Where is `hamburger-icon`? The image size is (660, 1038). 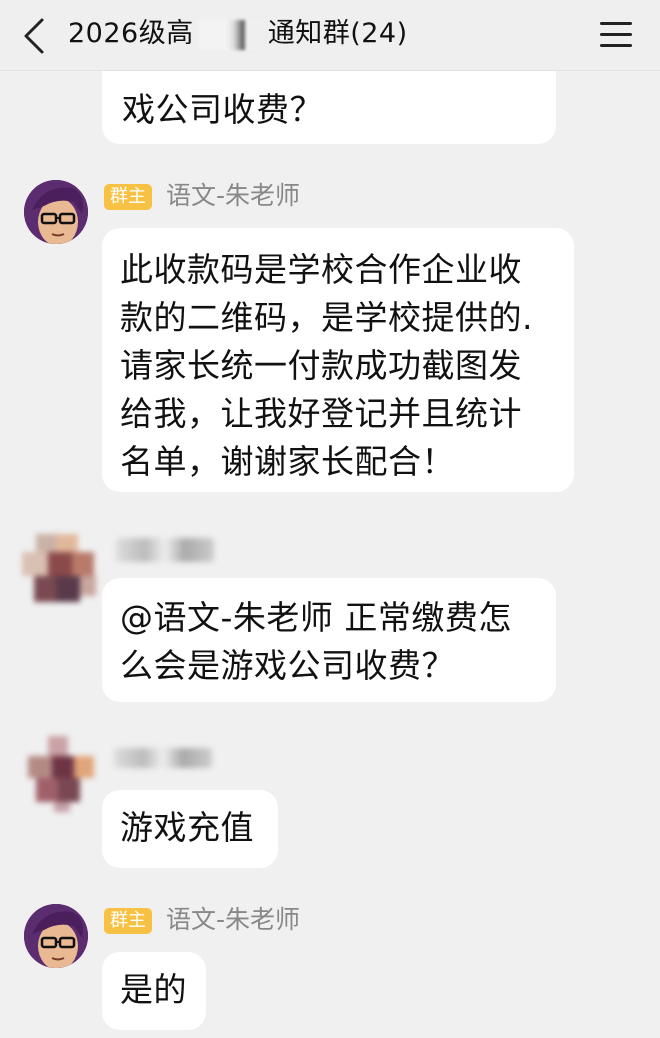 hamburger-icon is located at coordinates (616, 34).